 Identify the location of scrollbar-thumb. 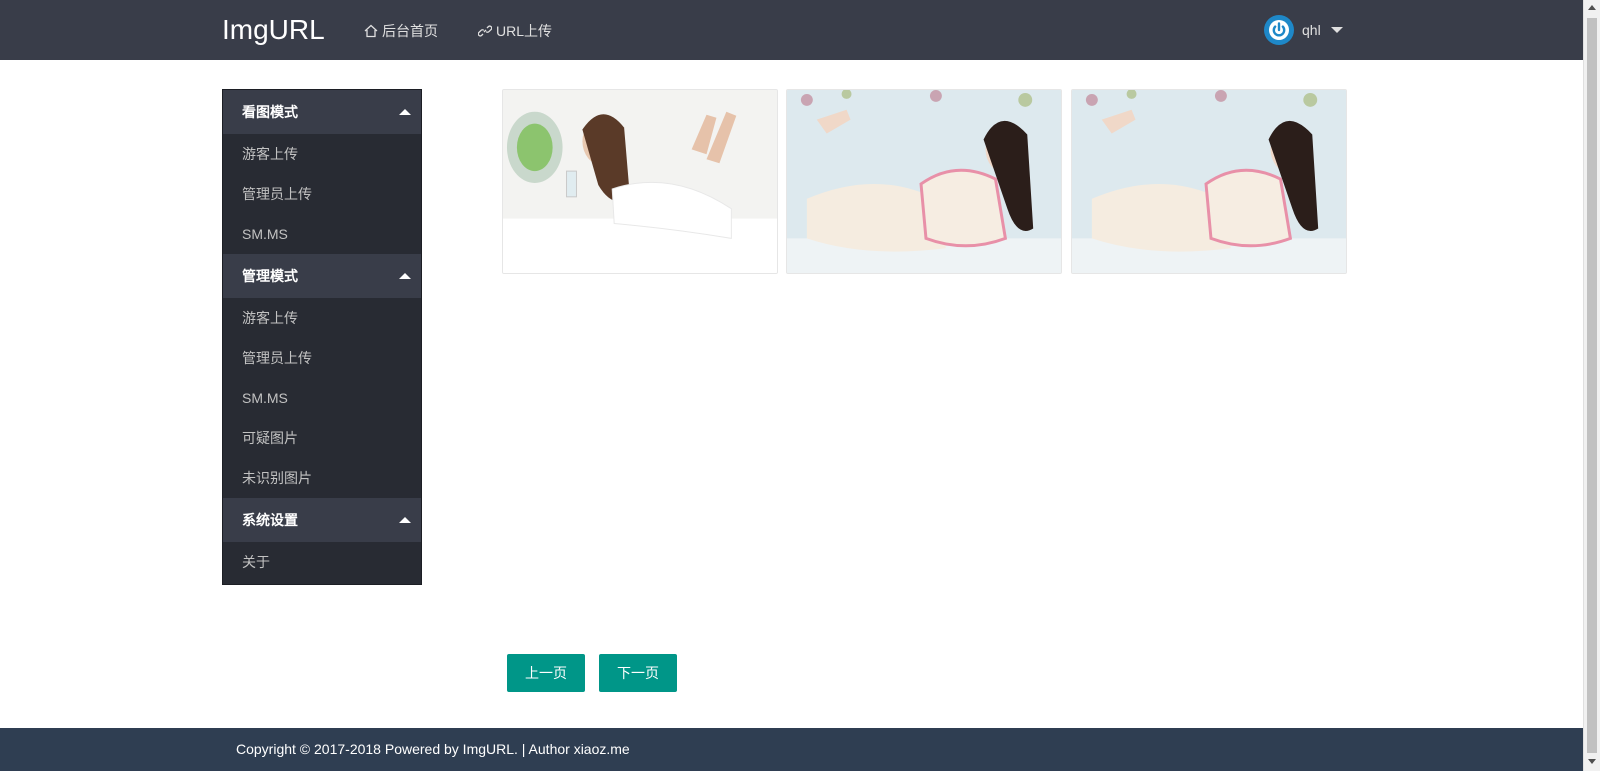
(1592, 385).